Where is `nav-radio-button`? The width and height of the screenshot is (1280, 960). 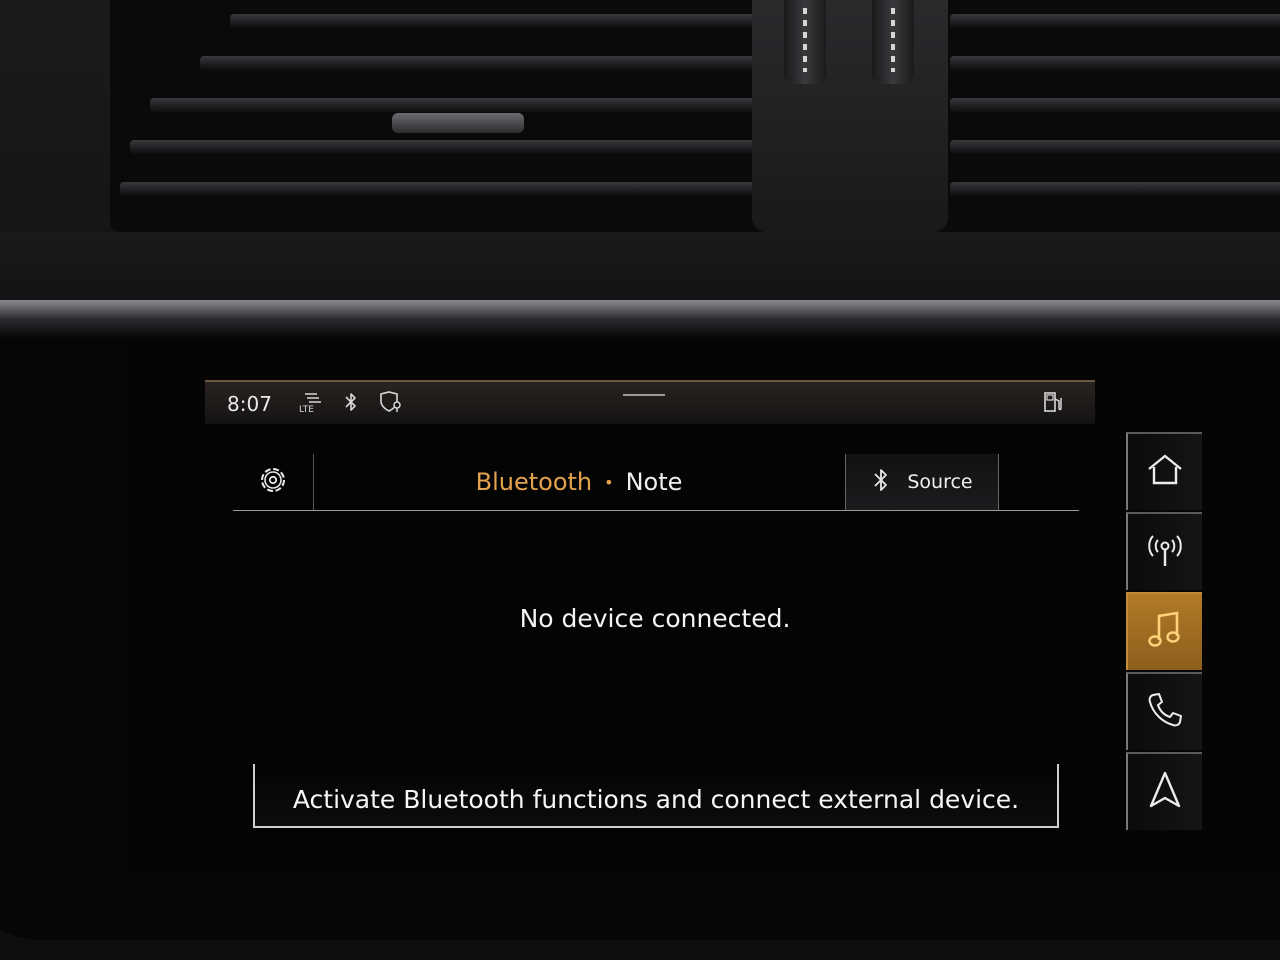 nav-radio-button is located at coordinates (1164, 551).